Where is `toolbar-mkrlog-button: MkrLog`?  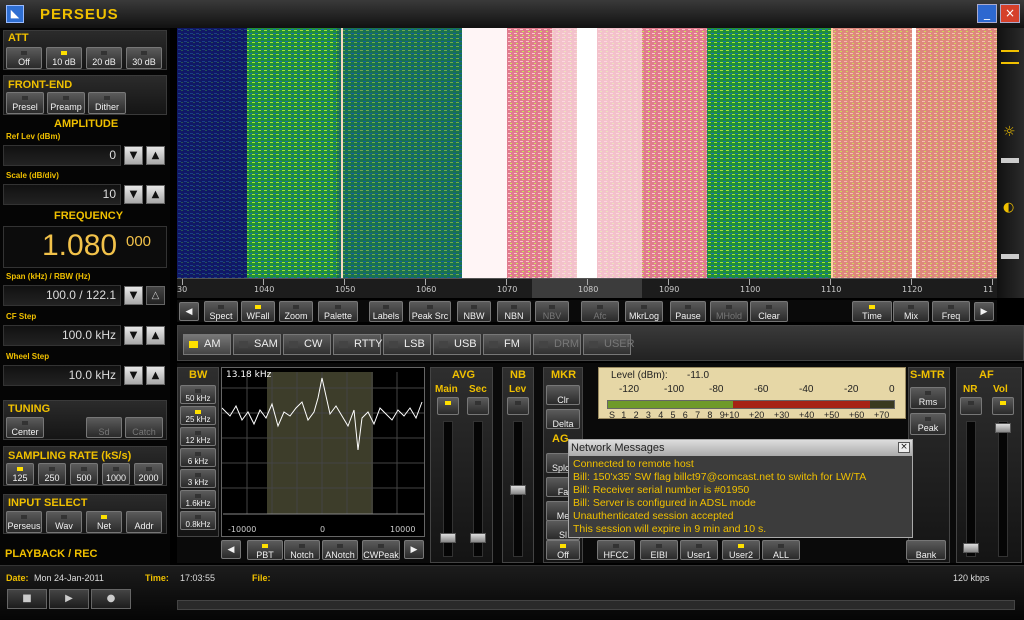
toolbar-mkrlog-button: MkrLog is located at coordinates (644, 311).